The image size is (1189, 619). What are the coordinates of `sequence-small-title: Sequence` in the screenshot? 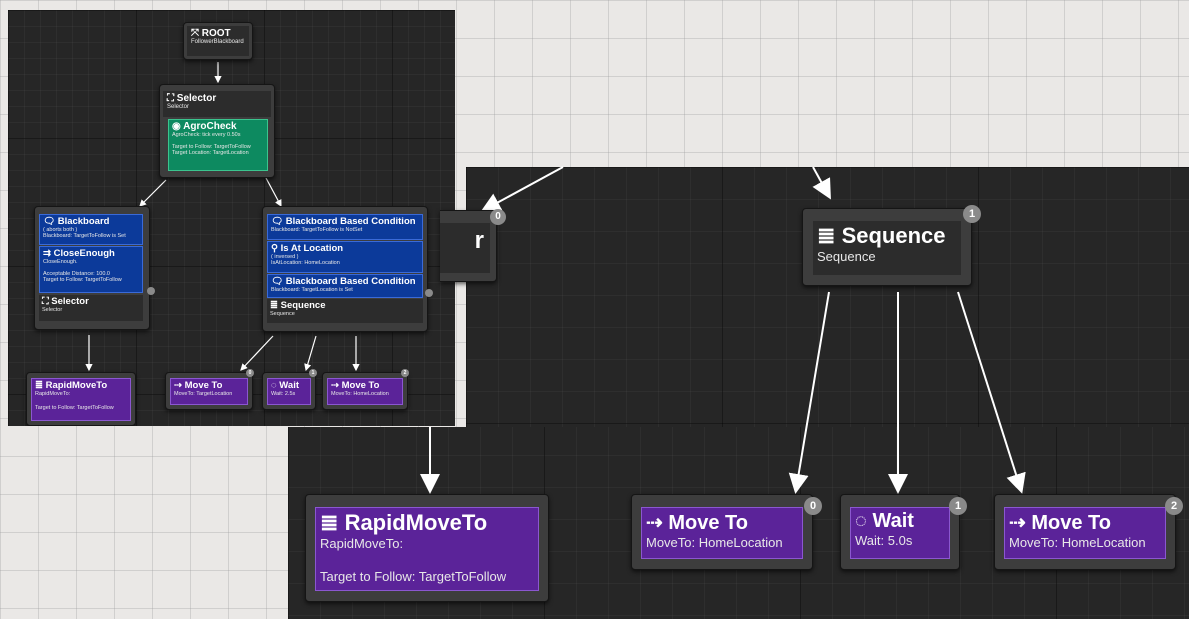 It's located at (303, 305).